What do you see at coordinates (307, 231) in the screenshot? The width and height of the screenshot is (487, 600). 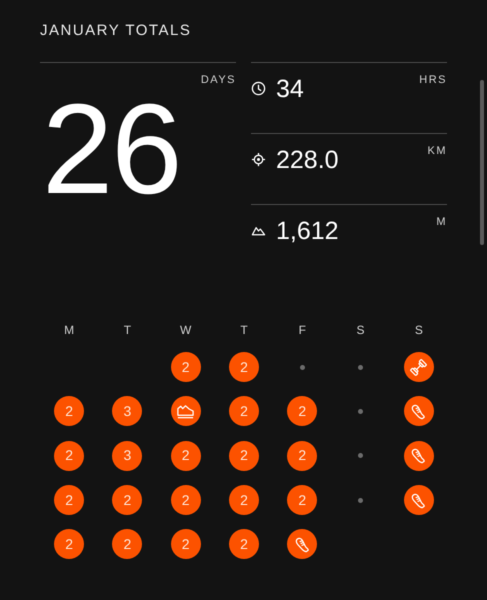 I see `stat-value: 1,612` at bounding box center [307, 231].